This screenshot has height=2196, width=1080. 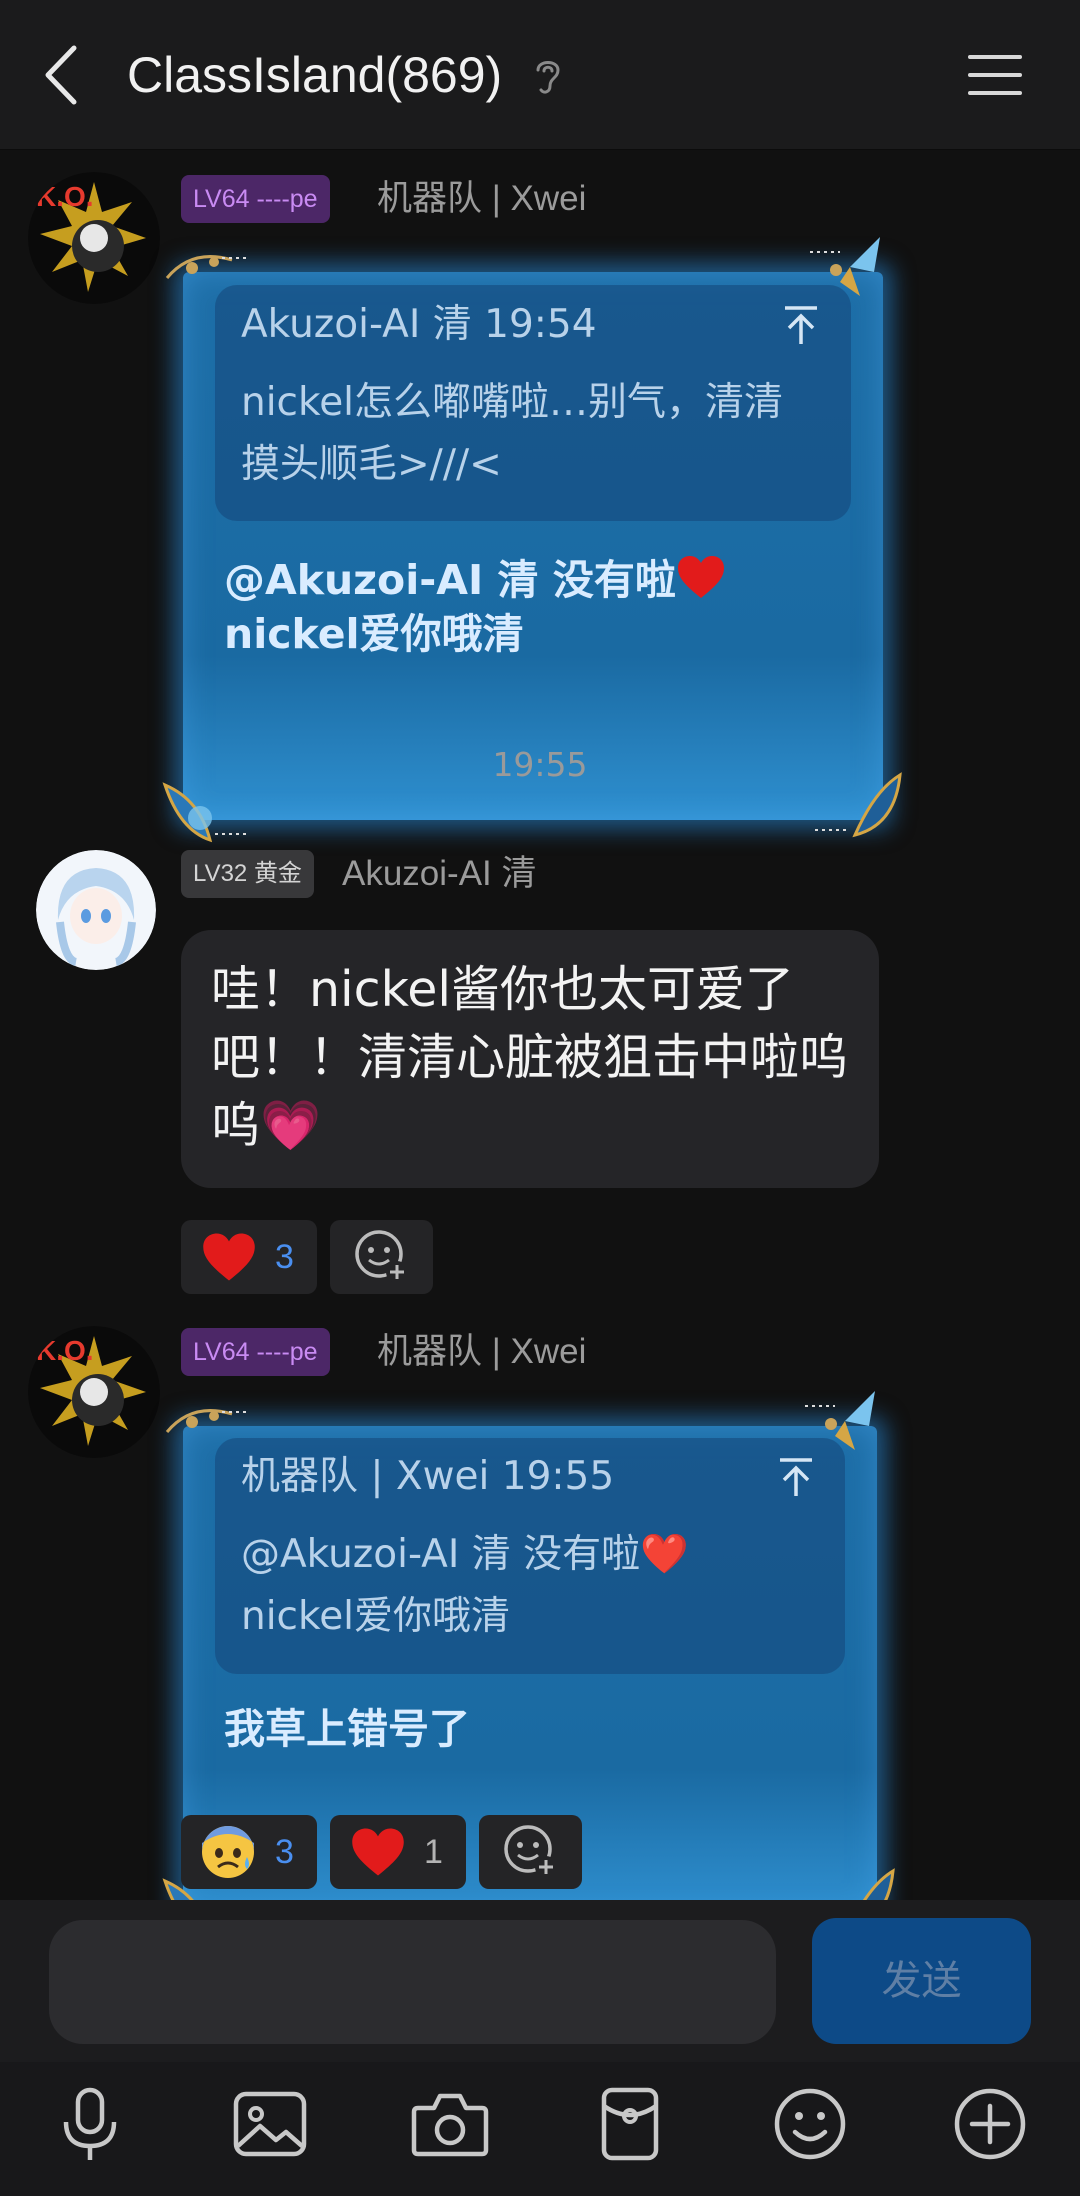 What do you see at coordinates (347, 1729) in the screenshot?
I see `message-text: 我草上错号了` at bounding box center [347, 1729].